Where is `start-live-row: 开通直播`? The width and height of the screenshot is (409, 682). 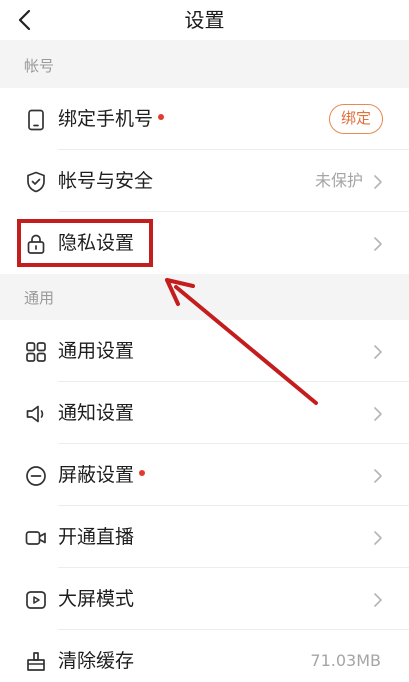 start-live-row: 开通直播 is located at coordinates (204, 537).